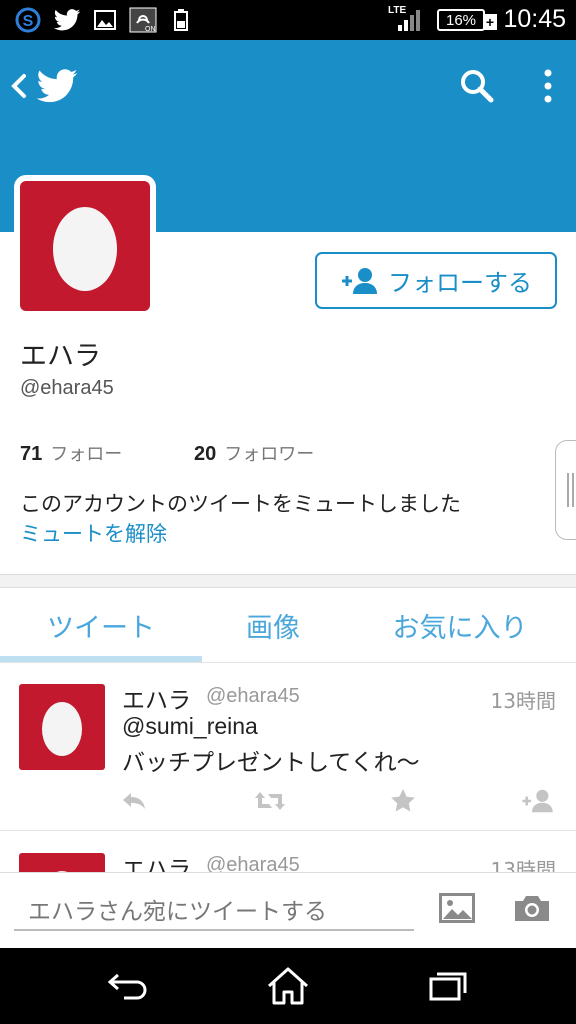 The width and height of the screenshot is (576, 1024). Describe the element at coordinates (534, 19) in the screenshot. I see `status-time: 10:45` at that location.